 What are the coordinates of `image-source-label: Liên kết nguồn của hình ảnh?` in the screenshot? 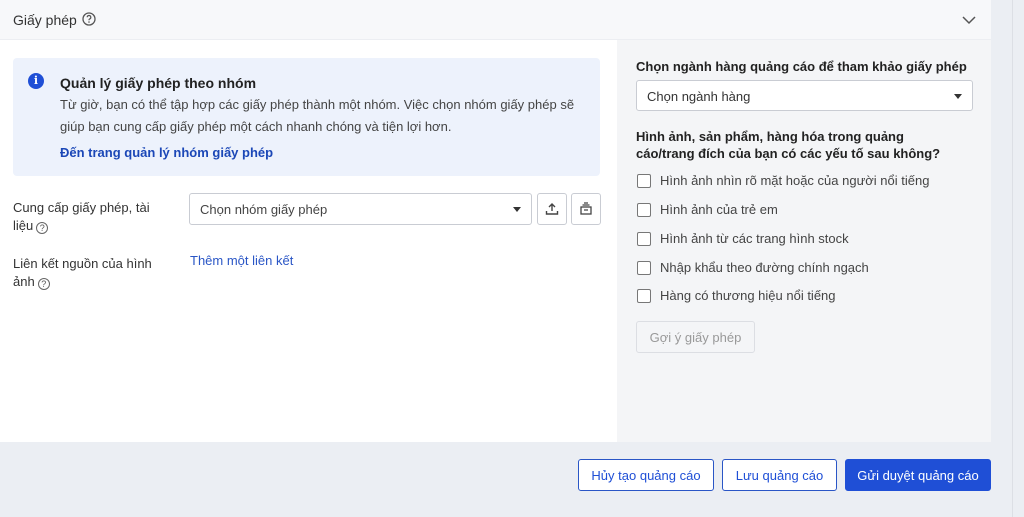 It's located at (88, 273).